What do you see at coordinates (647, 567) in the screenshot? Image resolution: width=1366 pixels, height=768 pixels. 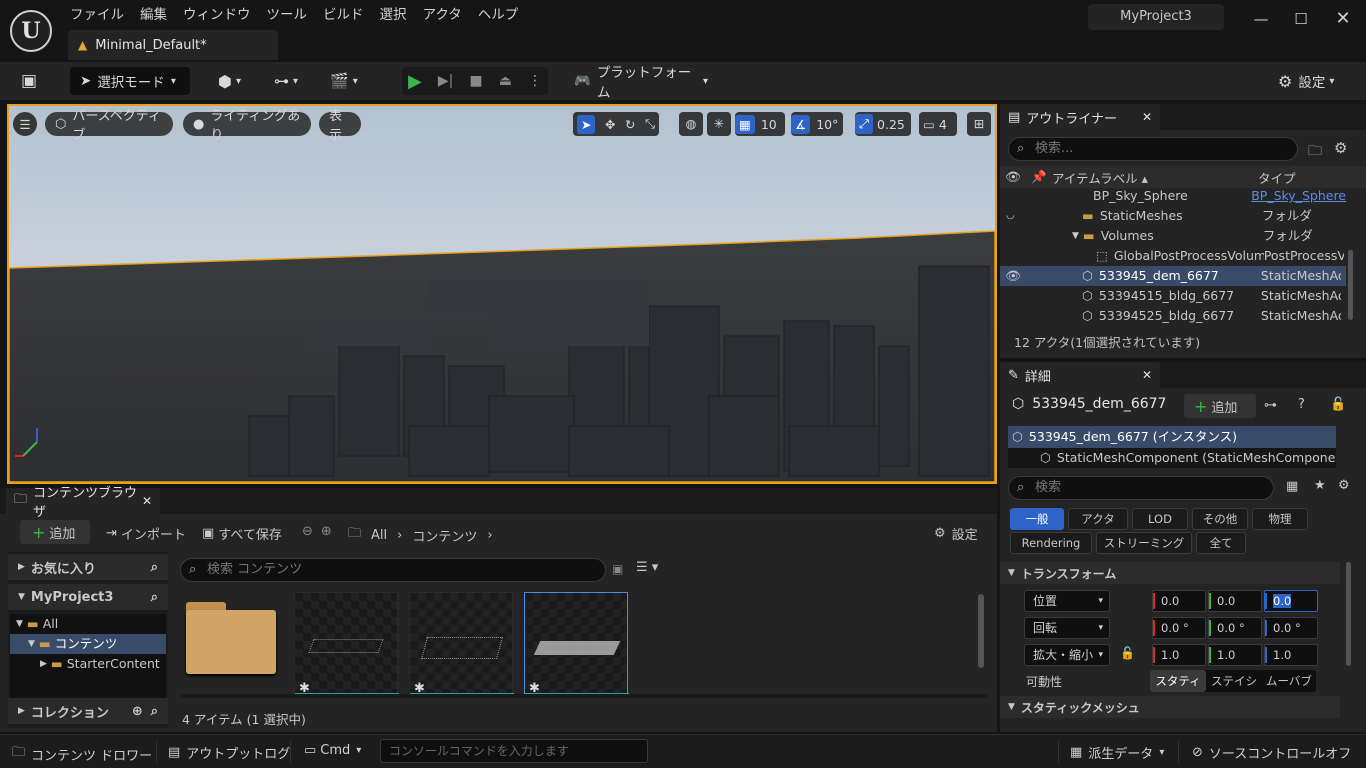 I see `filter-icon: ☰ ▾` at bounding box center [647, 567].